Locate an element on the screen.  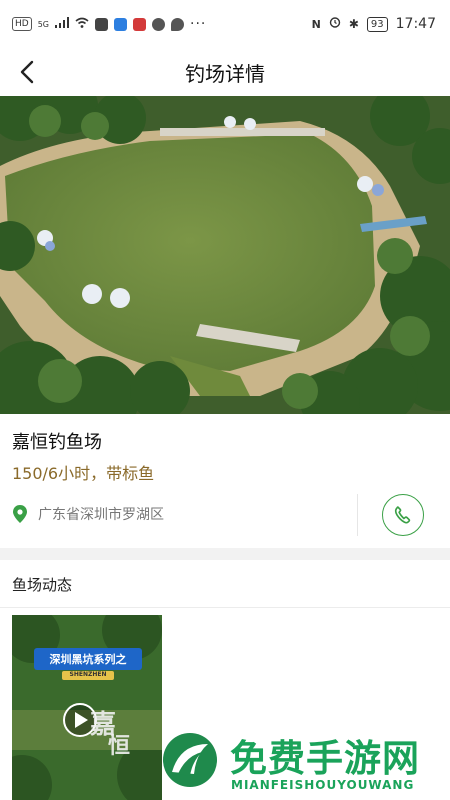
section-separator is located at coordinates (225, 554).